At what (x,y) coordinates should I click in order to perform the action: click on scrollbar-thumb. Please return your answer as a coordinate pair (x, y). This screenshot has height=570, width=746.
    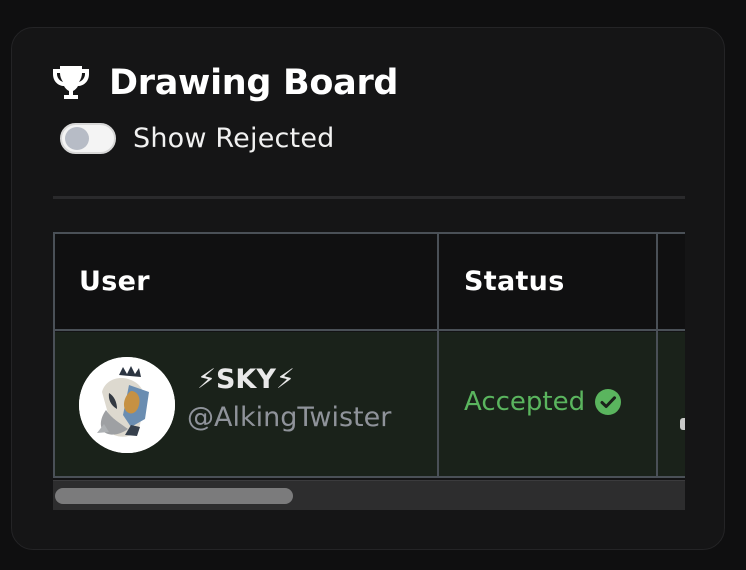
    Looking at the image, I should click on (174, 496).